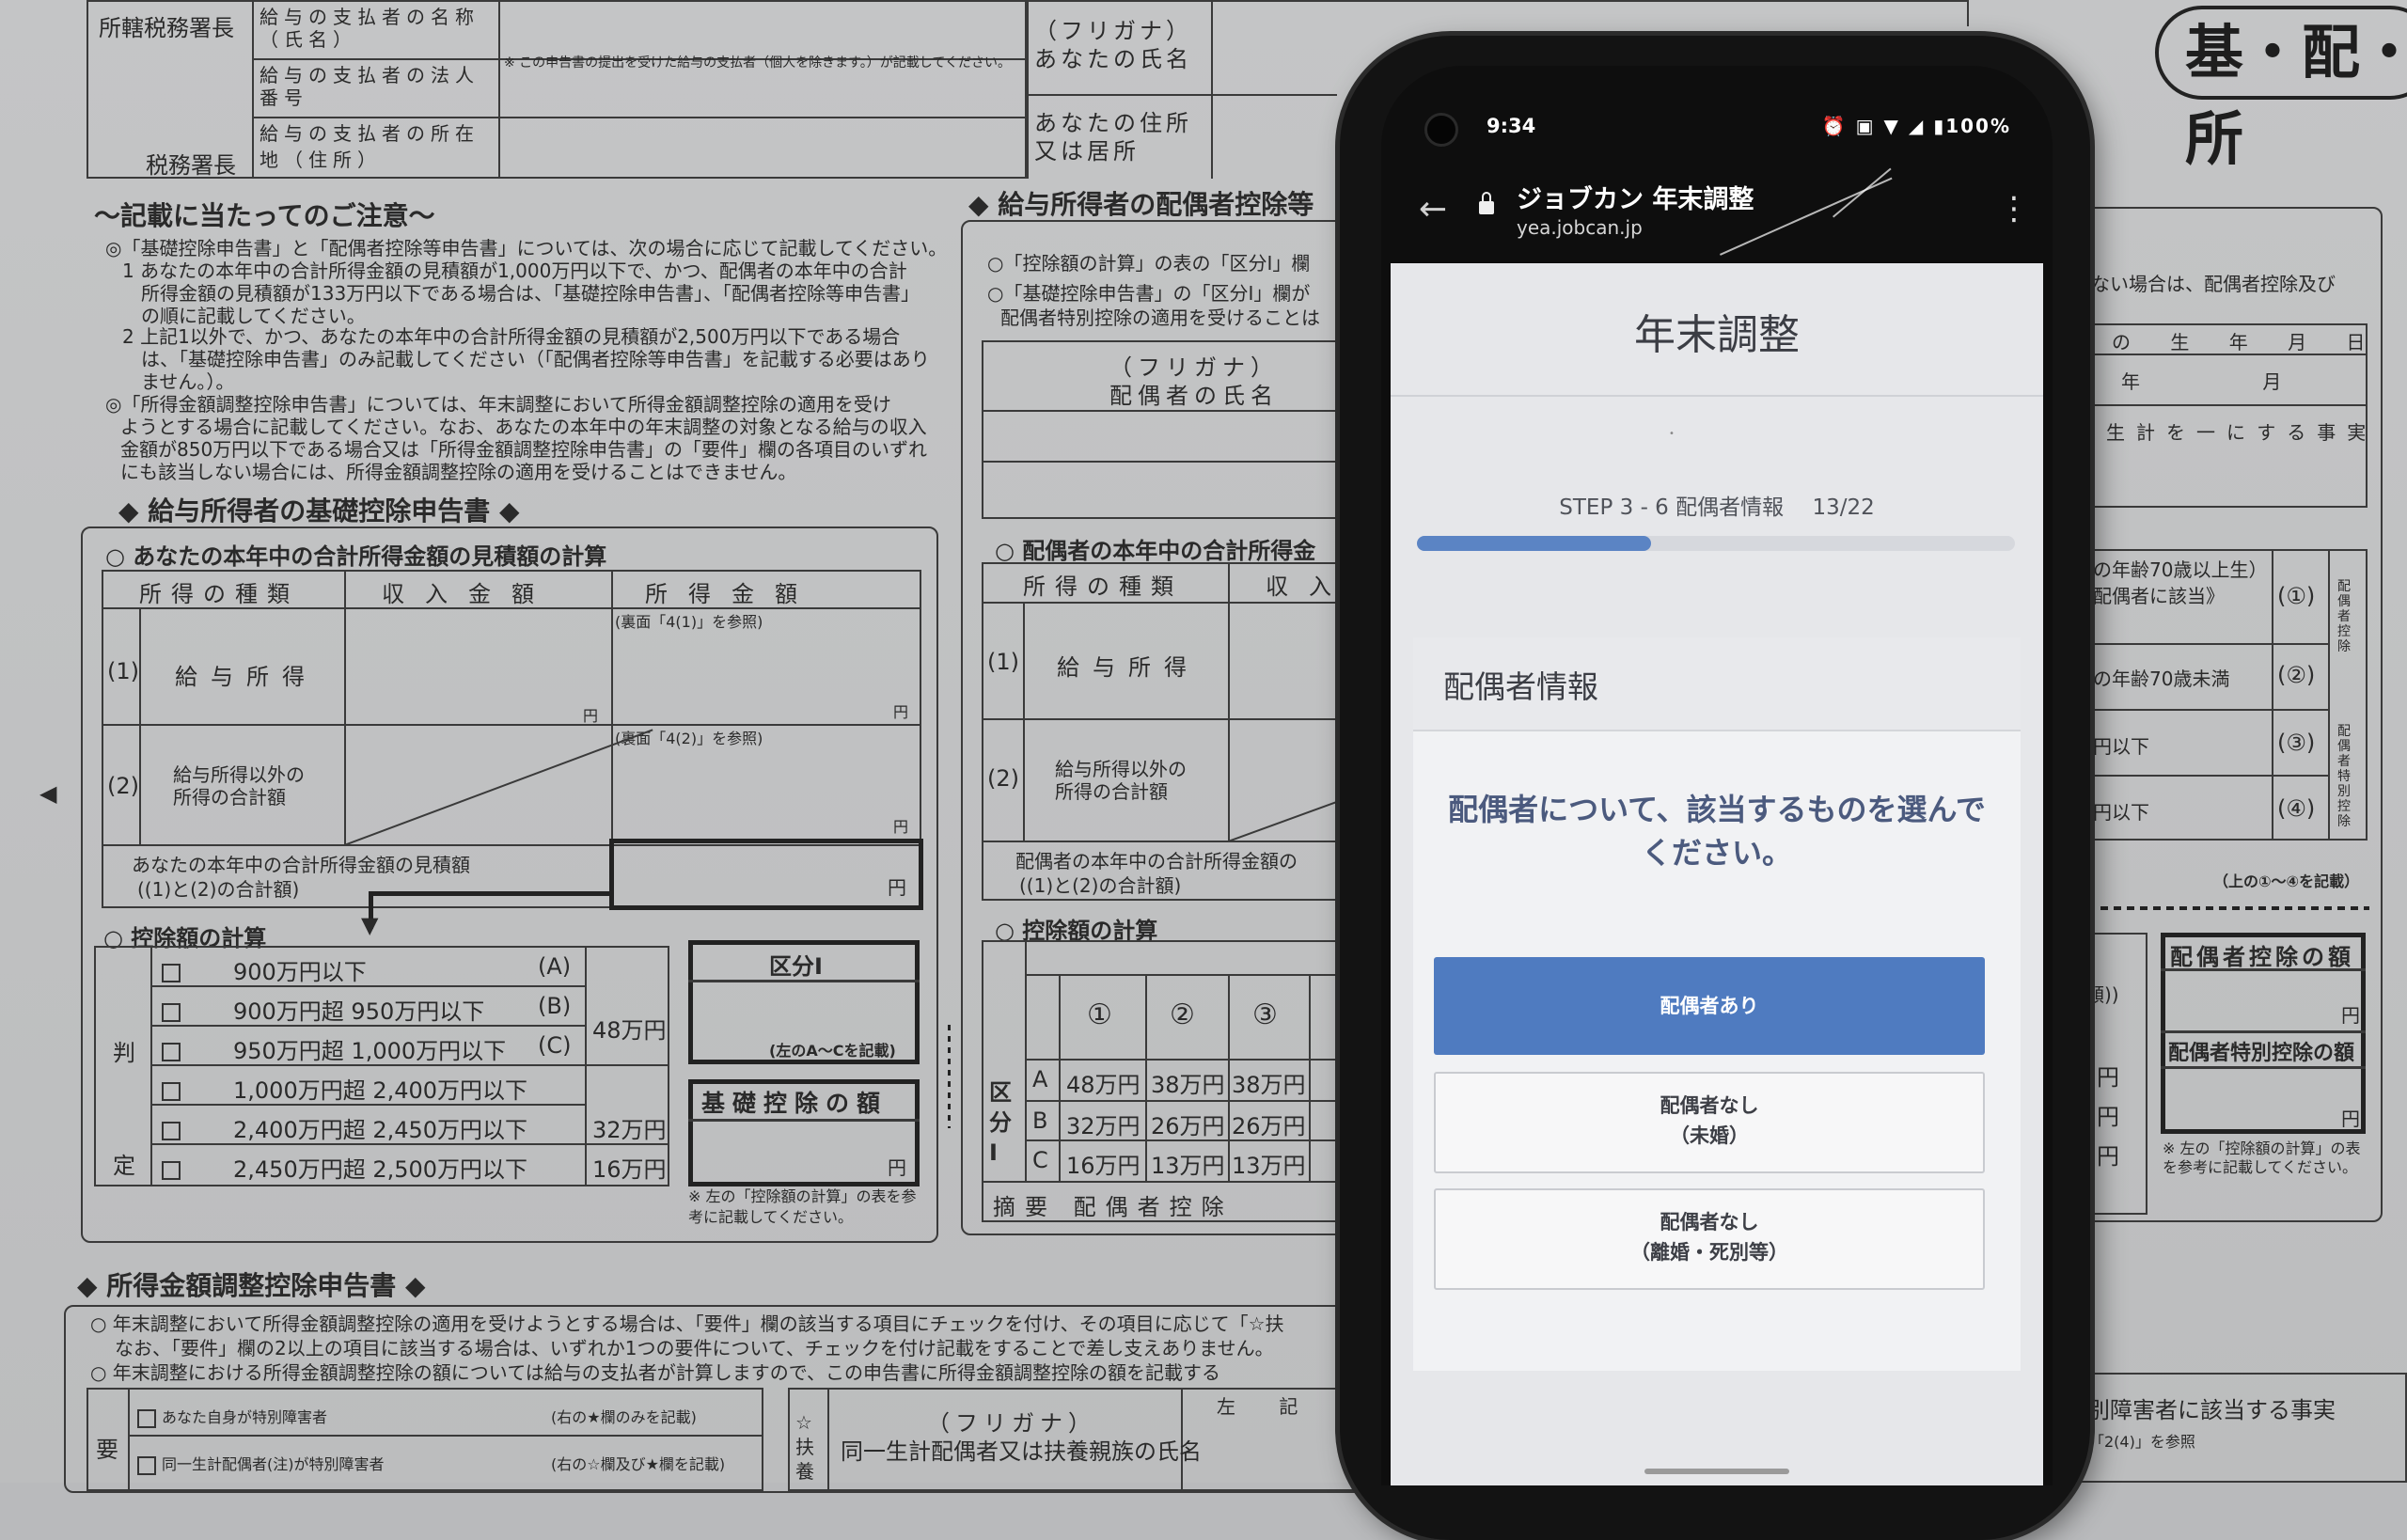 This screenshot has height=1540, width=2407. Describe the element at coordinates (2014, 209) in the screenshot. I see `more-menu-icon: ⋮` at that location.